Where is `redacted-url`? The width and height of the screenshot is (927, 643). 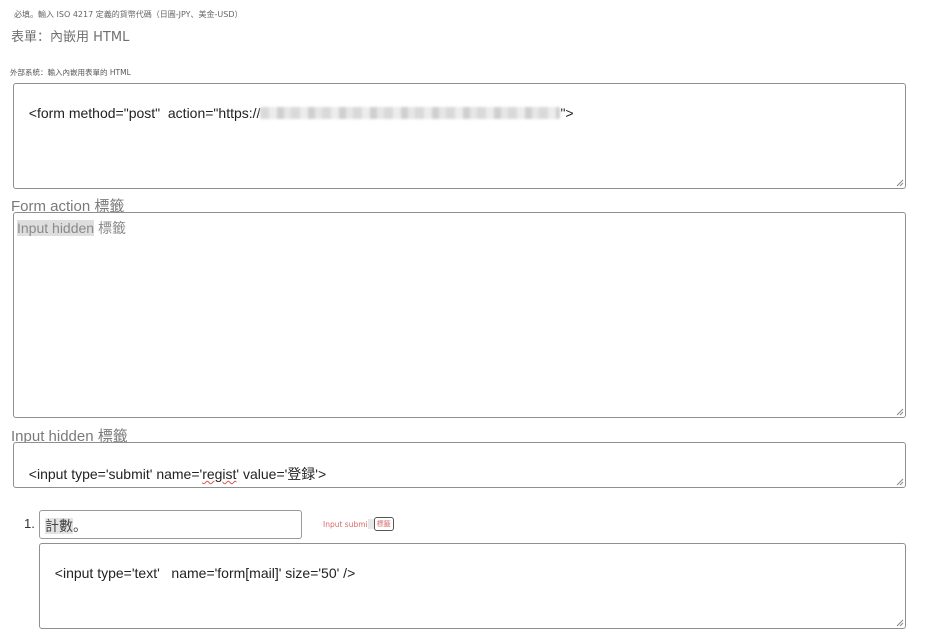
redacted-url is located at coordinates (410, 113).